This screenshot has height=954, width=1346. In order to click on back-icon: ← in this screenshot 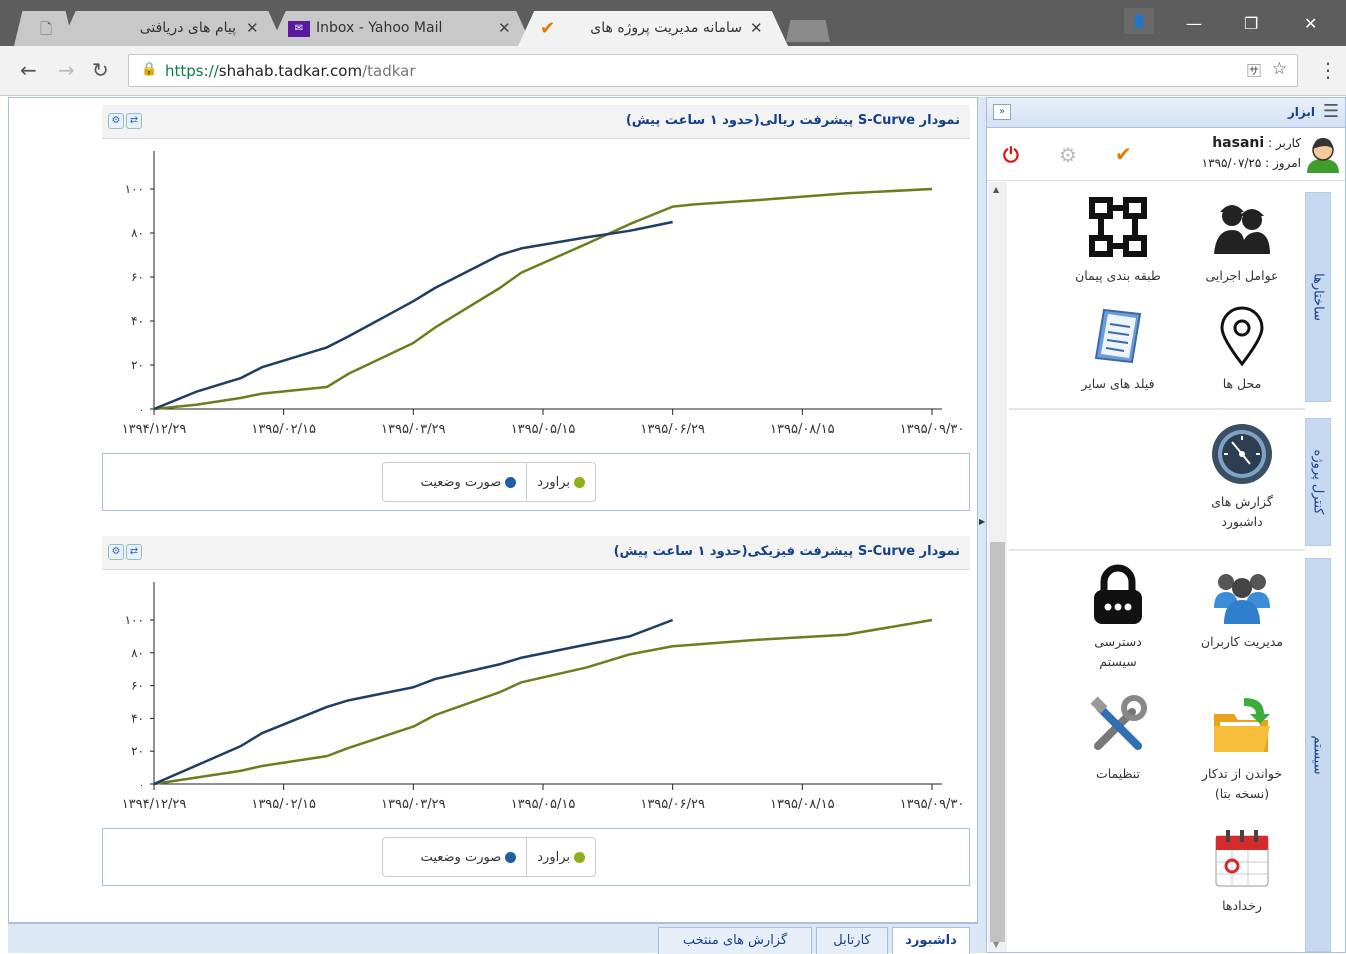, I will do `click(28, 70)`.